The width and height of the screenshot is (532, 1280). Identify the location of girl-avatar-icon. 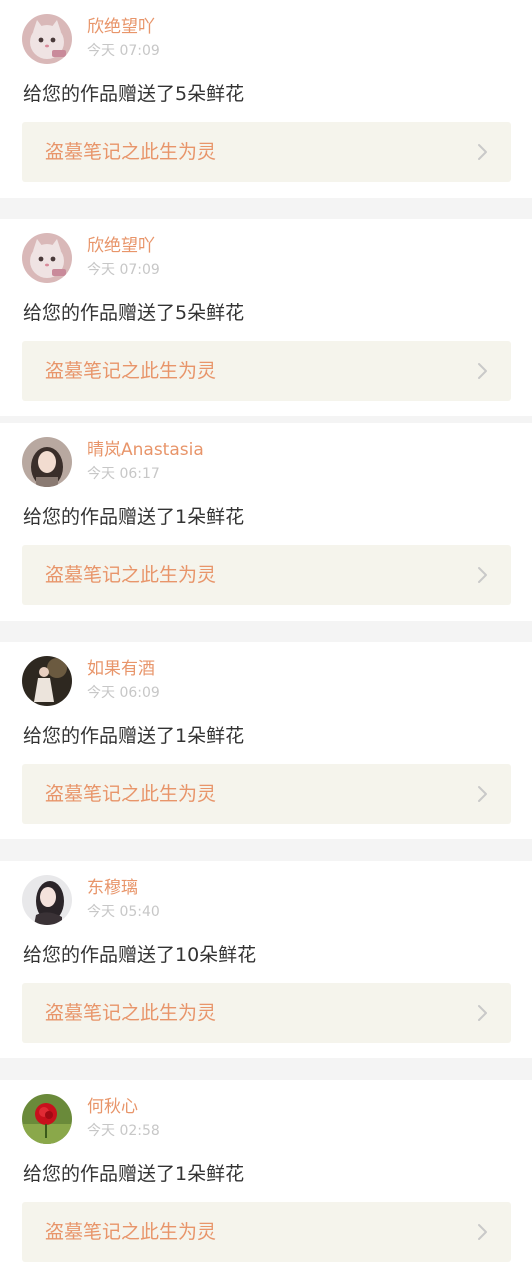
(47, 462).